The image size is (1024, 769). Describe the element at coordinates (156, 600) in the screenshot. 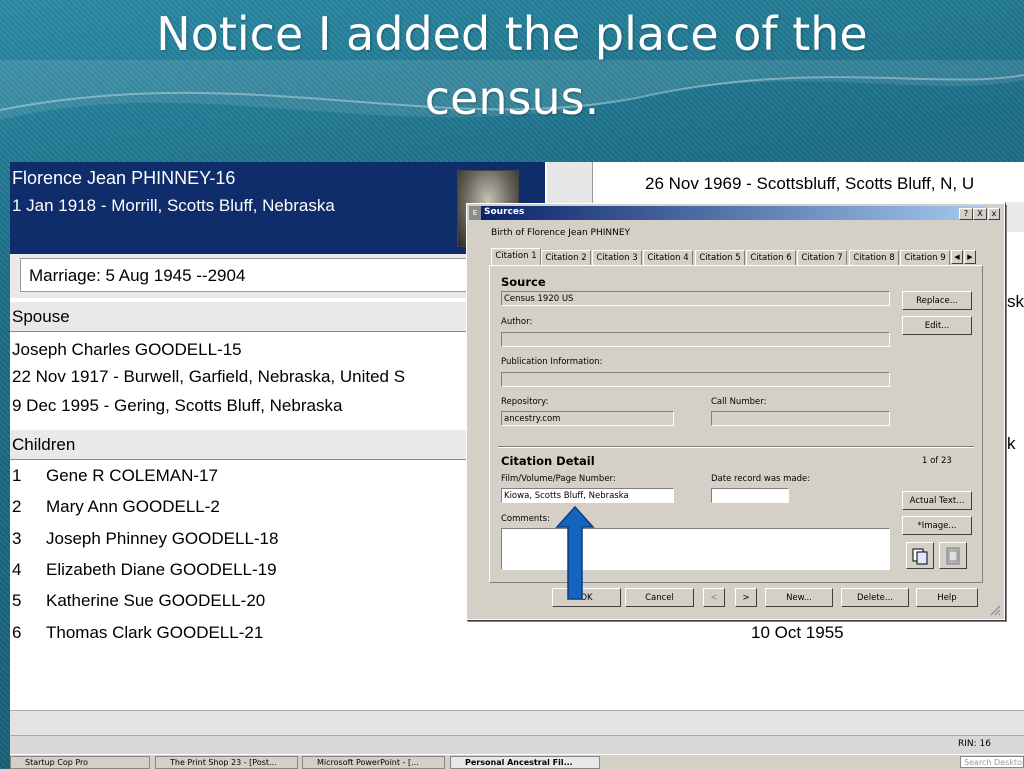

I see `child-name: Katherine Sue GOODELL-20` at that location.